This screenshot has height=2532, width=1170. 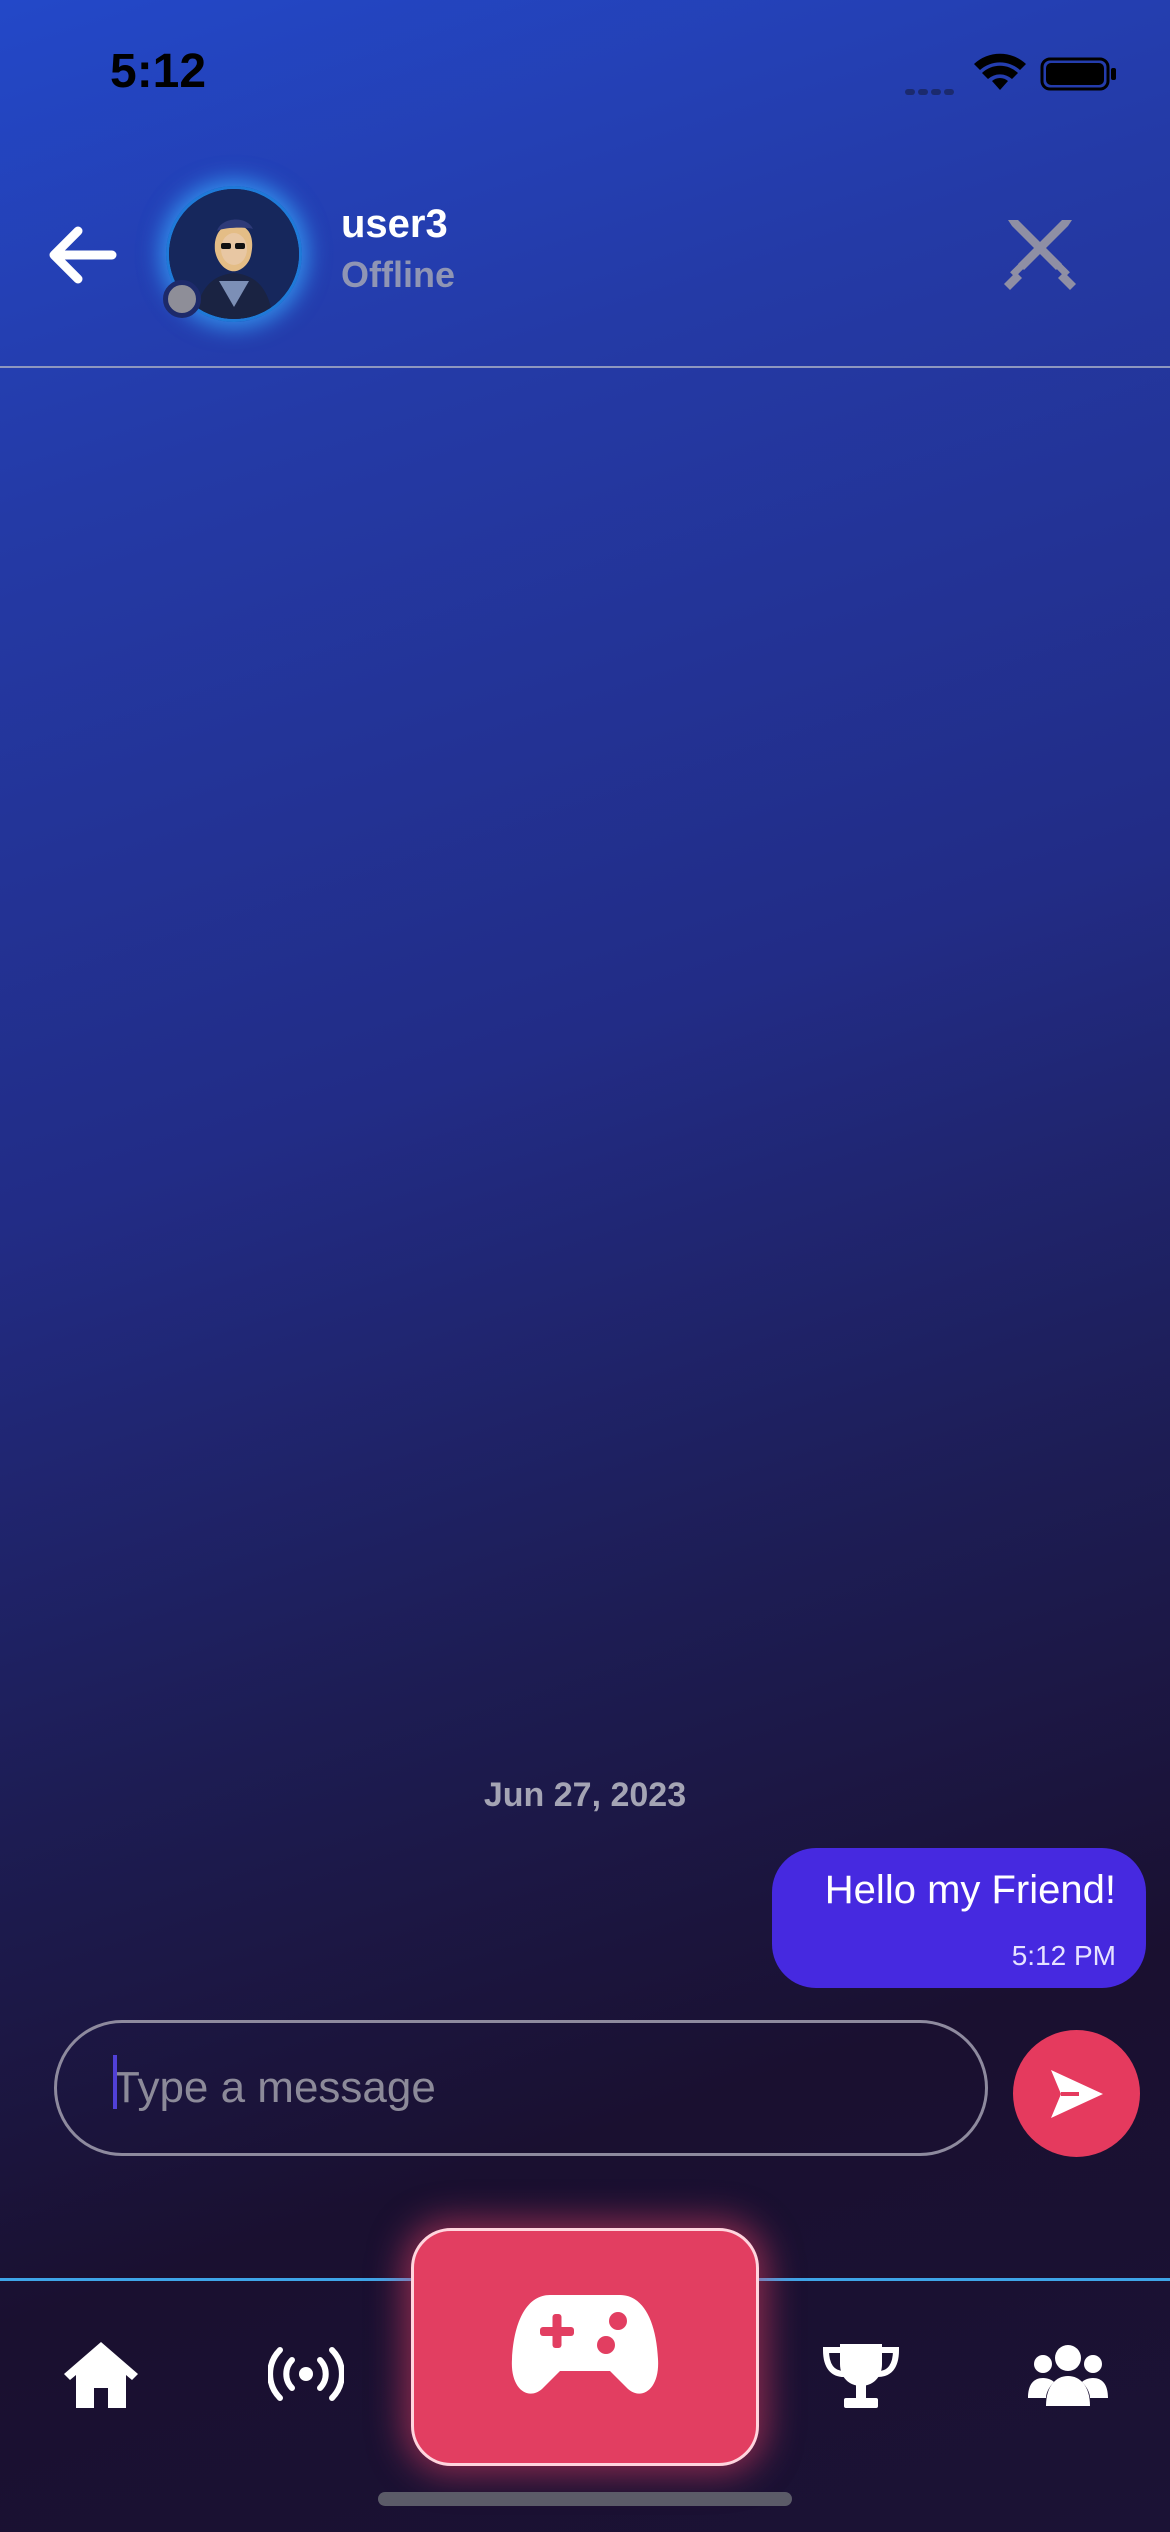 I want to click on message-text: Hello my Friend!, so click(x=970, y=1890).